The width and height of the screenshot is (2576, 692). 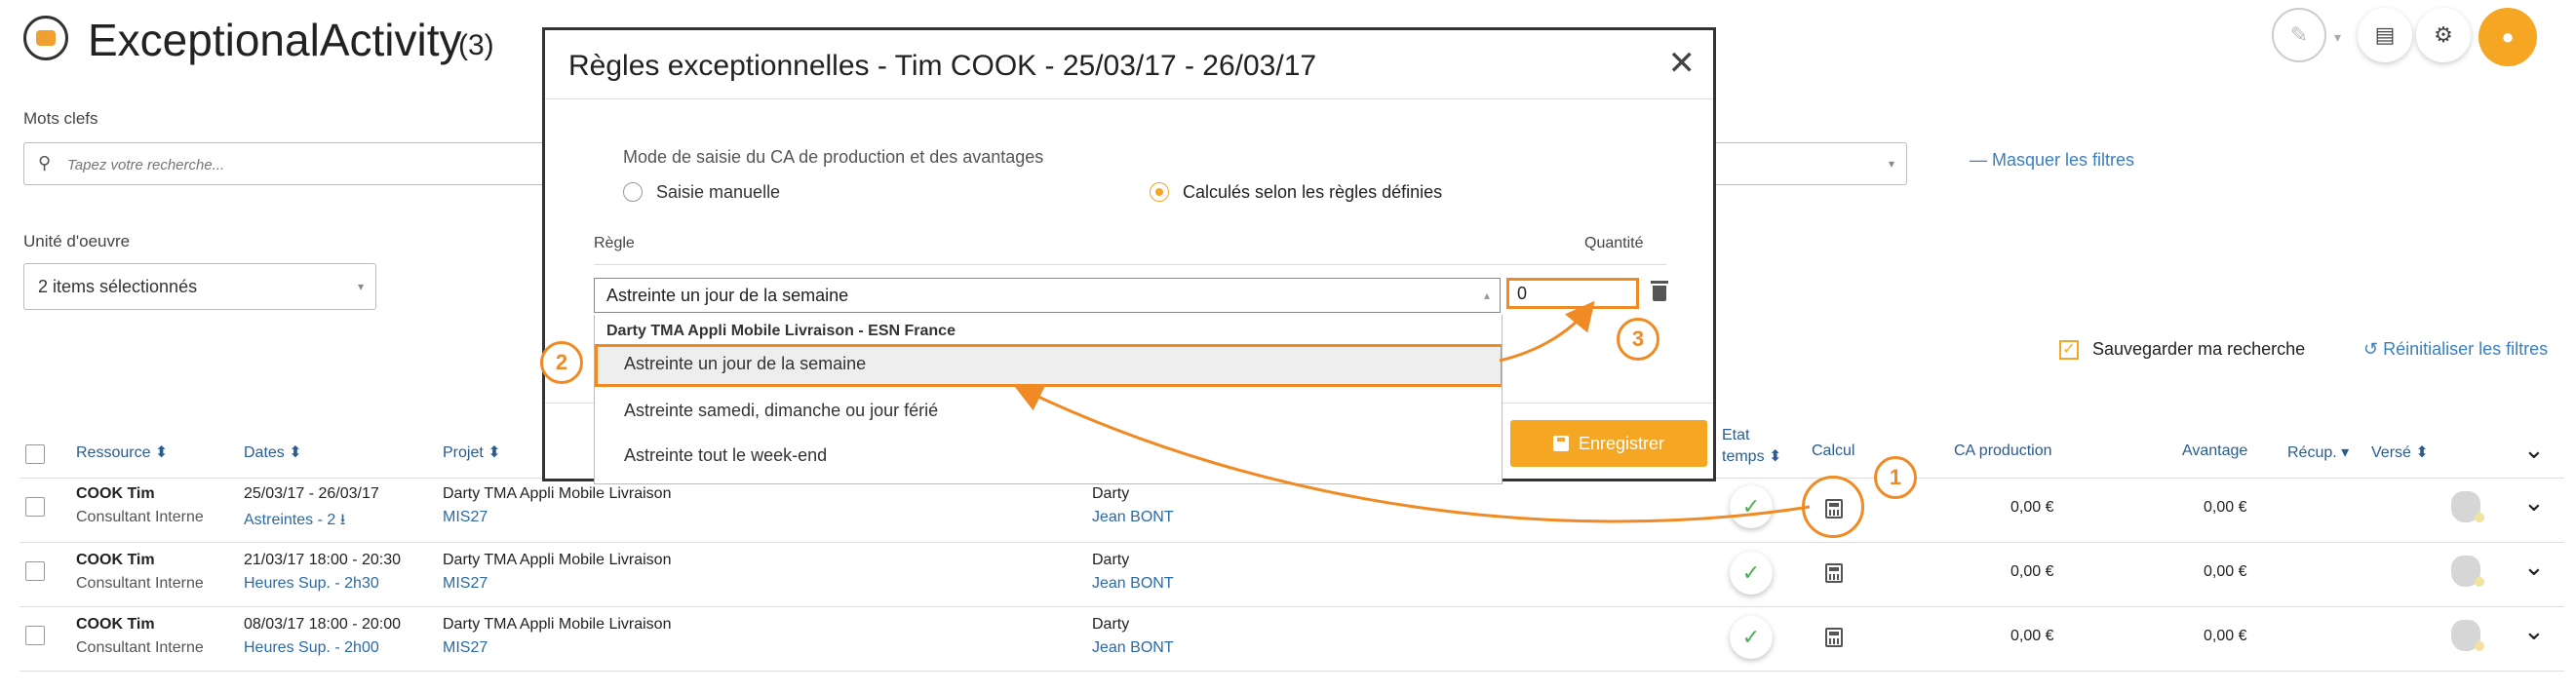 I want to click on expand-all-chevron-icon: ⌄, so click(x=2534, y=450).